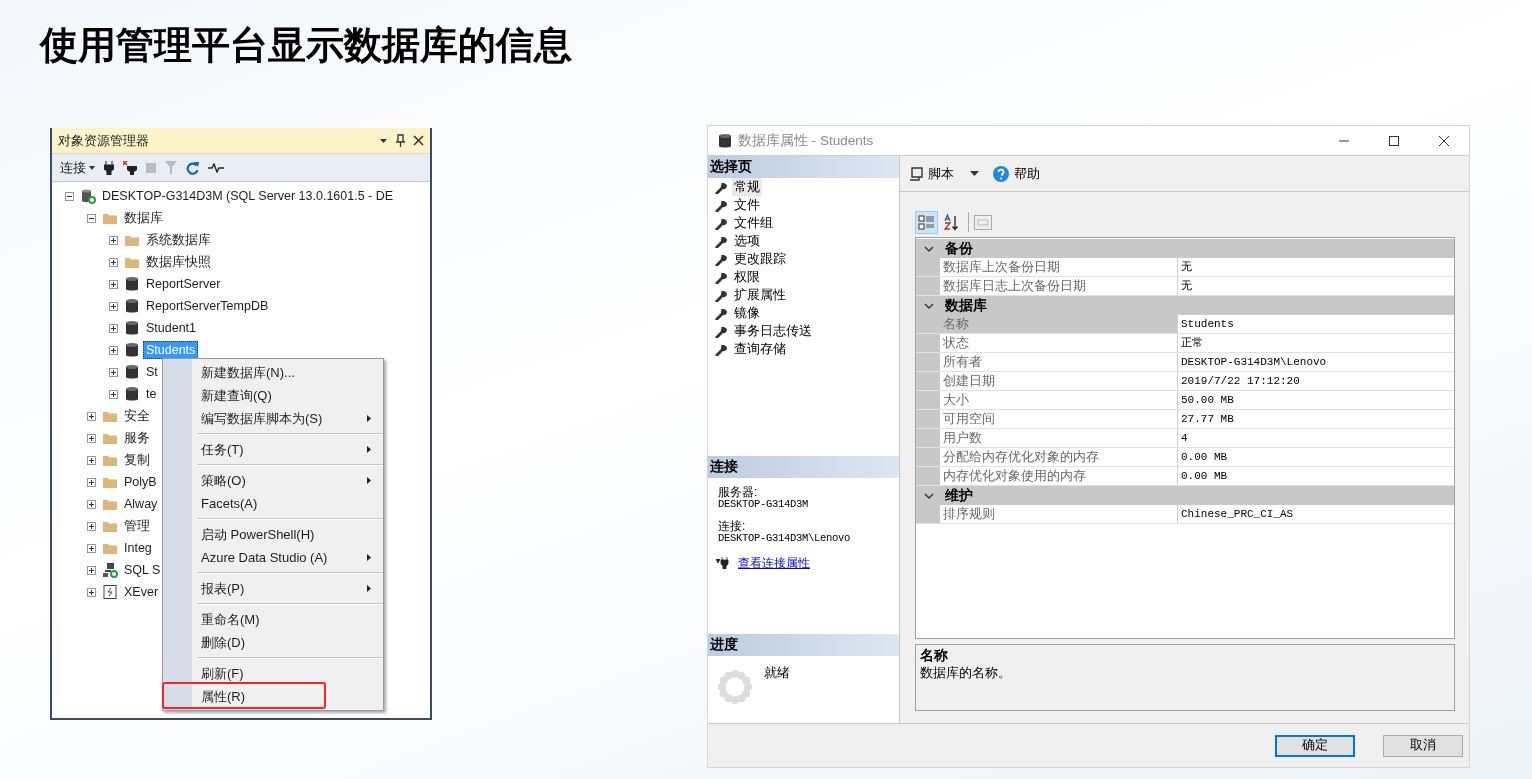 This screenshot has height=779, width=1532. Describe the element at coordinates (216, 167) in the screenshot. I see `activity-icon` at that location.